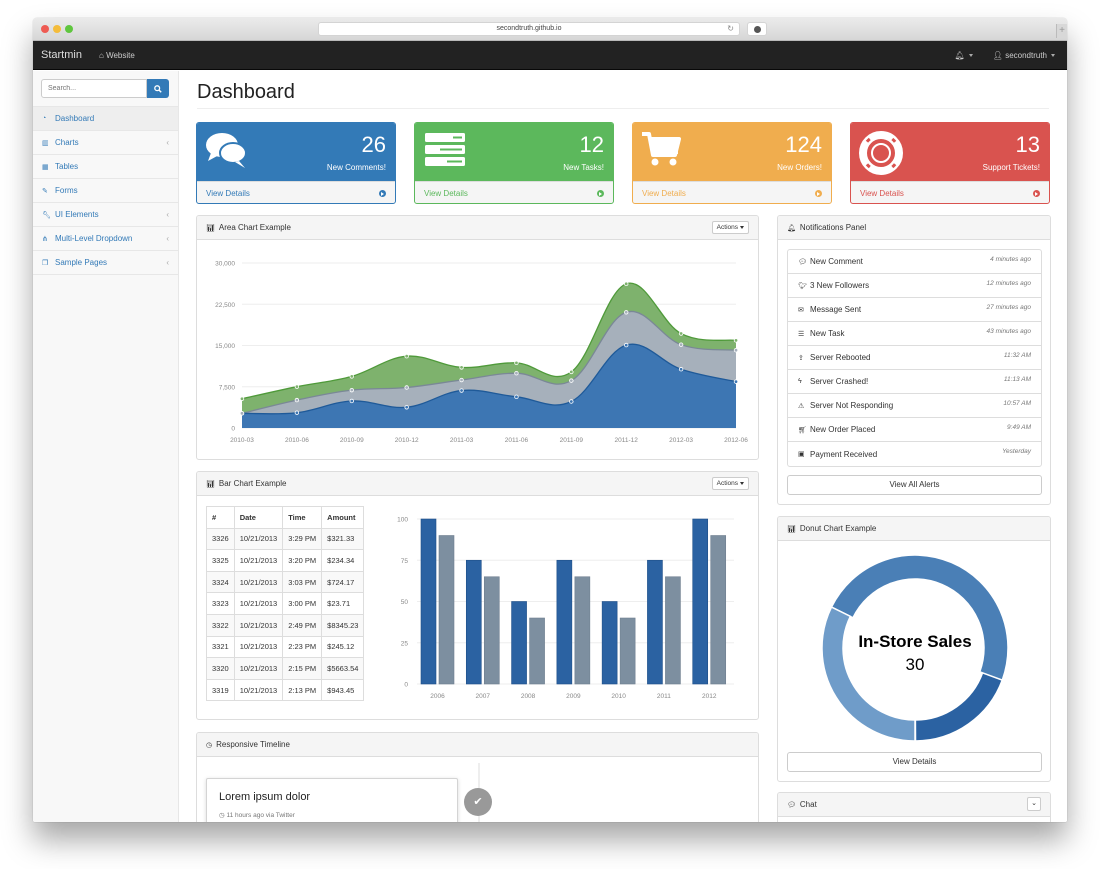 The image size is (1100, 869). What do you see at coordinates (914, 358) in the screenshot?
I see `notification-item: ⇪ Server Rebooted 11:32 AM` at bounding box center [914, 358].